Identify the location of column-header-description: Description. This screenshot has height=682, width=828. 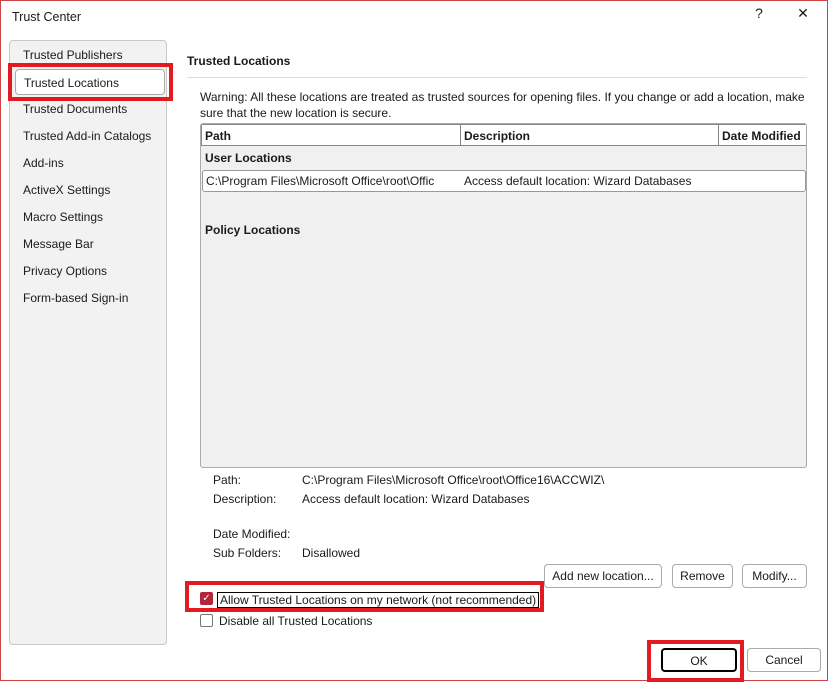
(589, 135).